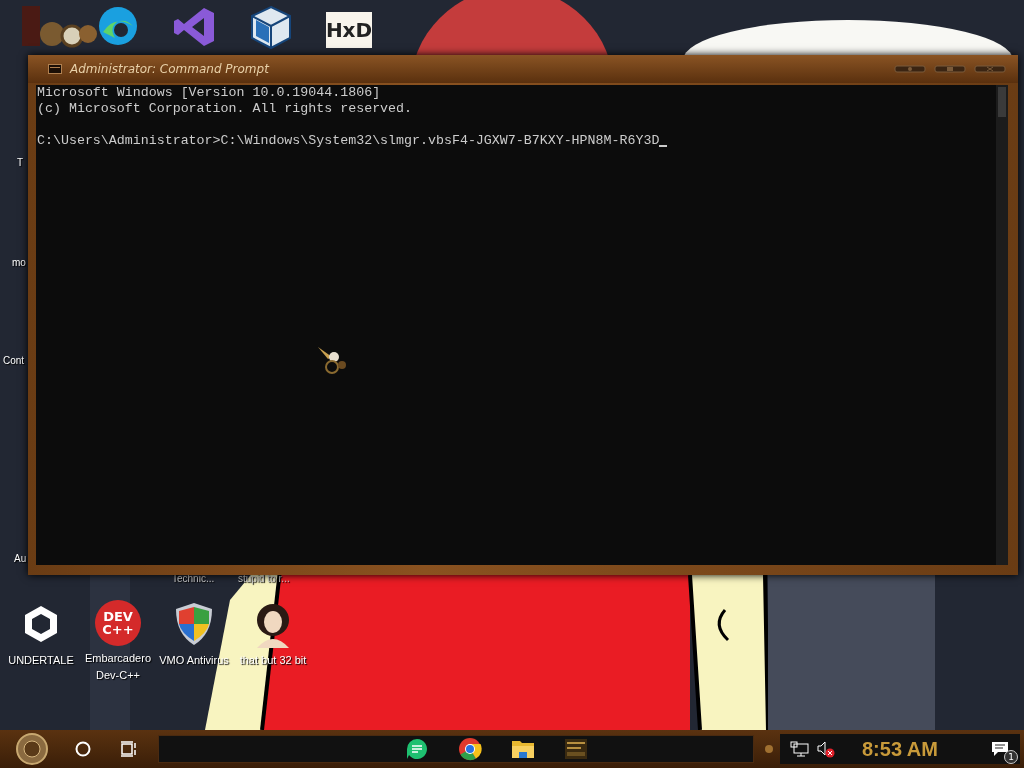  Describe the element at coordinates (900, 749) in the screenshot. I see `clock-time: 8:53 AM` at that location.